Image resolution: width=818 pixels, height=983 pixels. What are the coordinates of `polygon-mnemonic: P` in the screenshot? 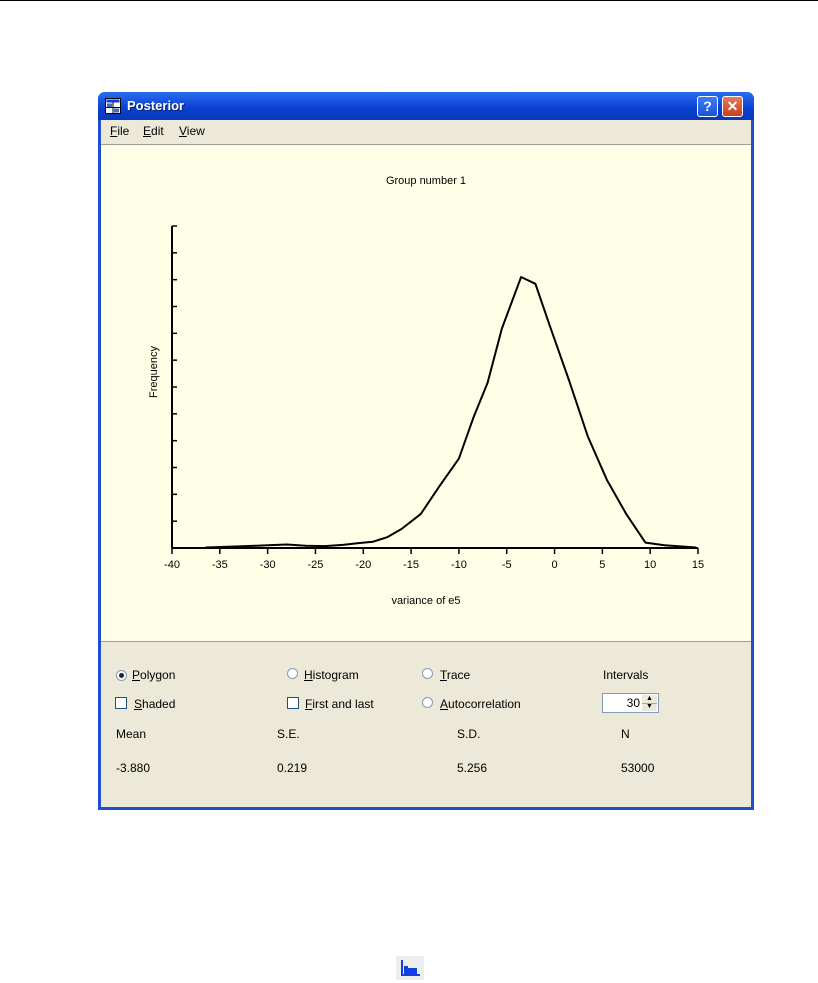 It's located at (136, 675).